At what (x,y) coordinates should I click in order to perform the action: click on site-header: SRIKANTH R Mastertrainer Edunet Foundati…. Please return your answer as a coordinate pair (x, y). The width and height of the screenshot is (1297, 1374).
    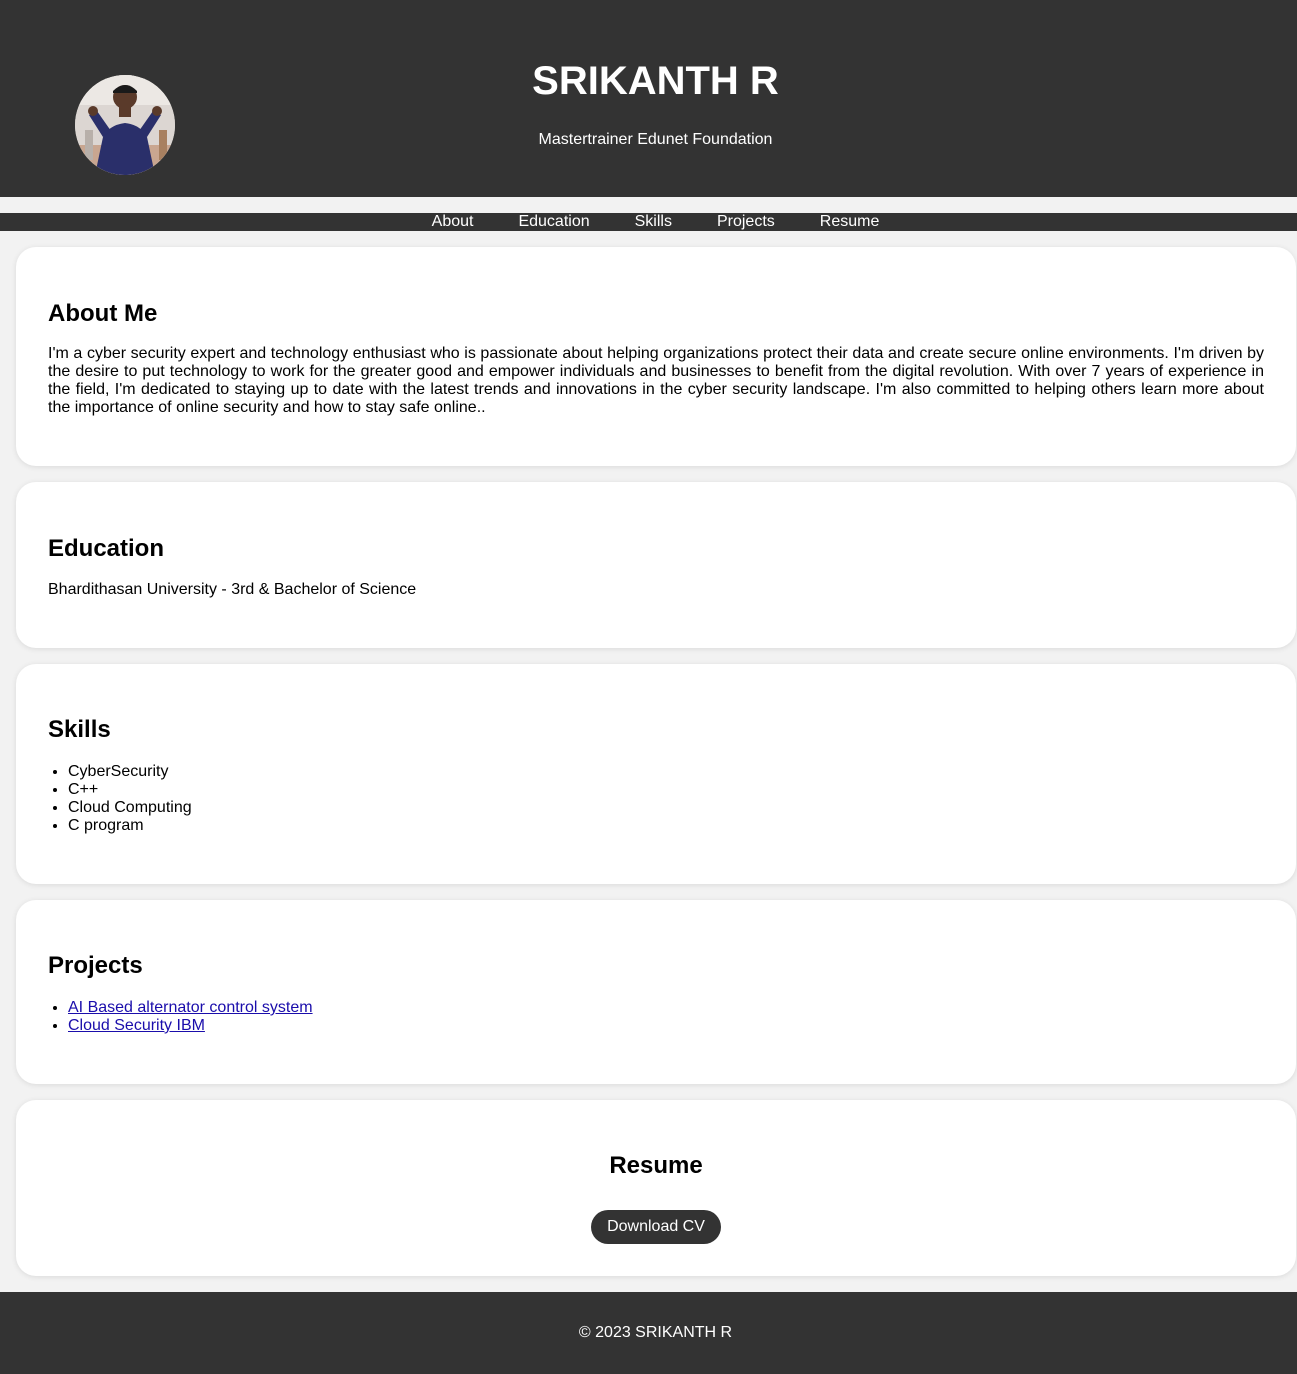
    Looking at the image, I should click on (648, 98).